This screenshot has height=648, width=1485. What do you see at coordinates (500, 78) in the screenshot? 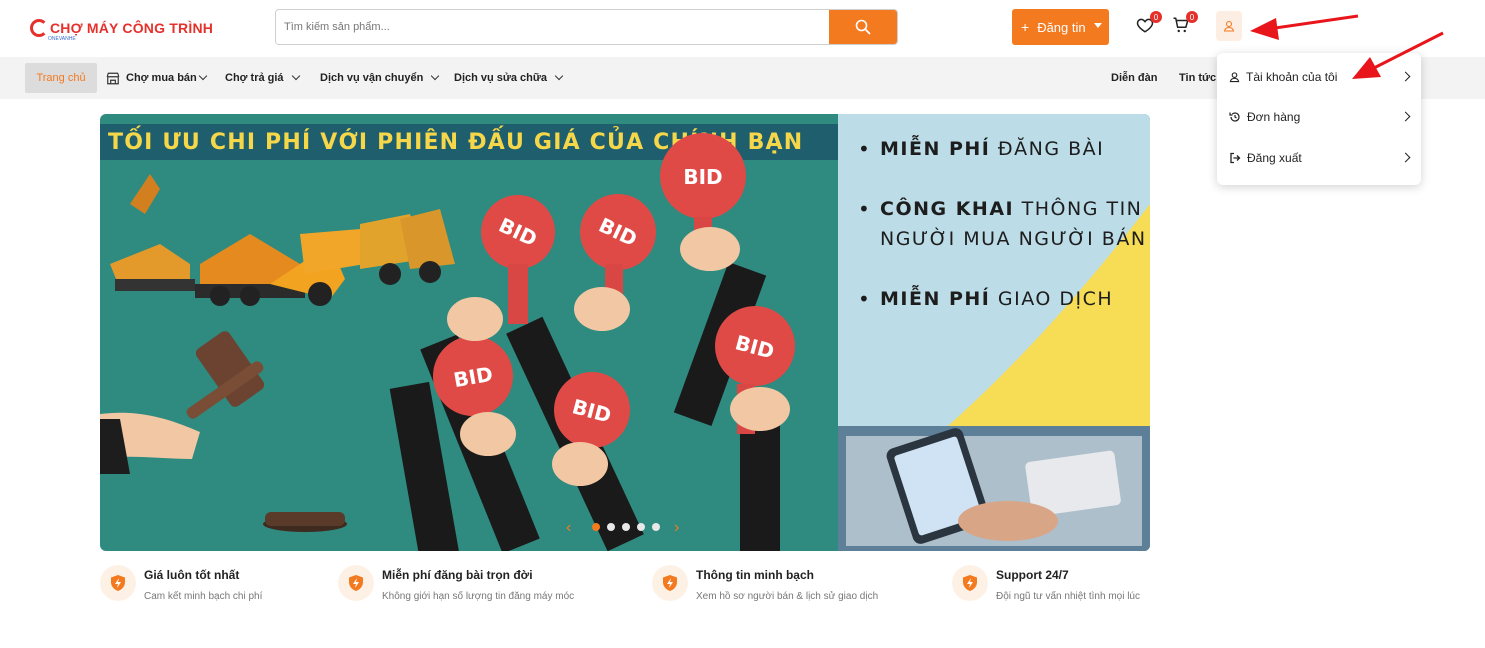
I see `nav-repair-label: Dịch vụ sửa chữa` at bounding box center [500, 78].